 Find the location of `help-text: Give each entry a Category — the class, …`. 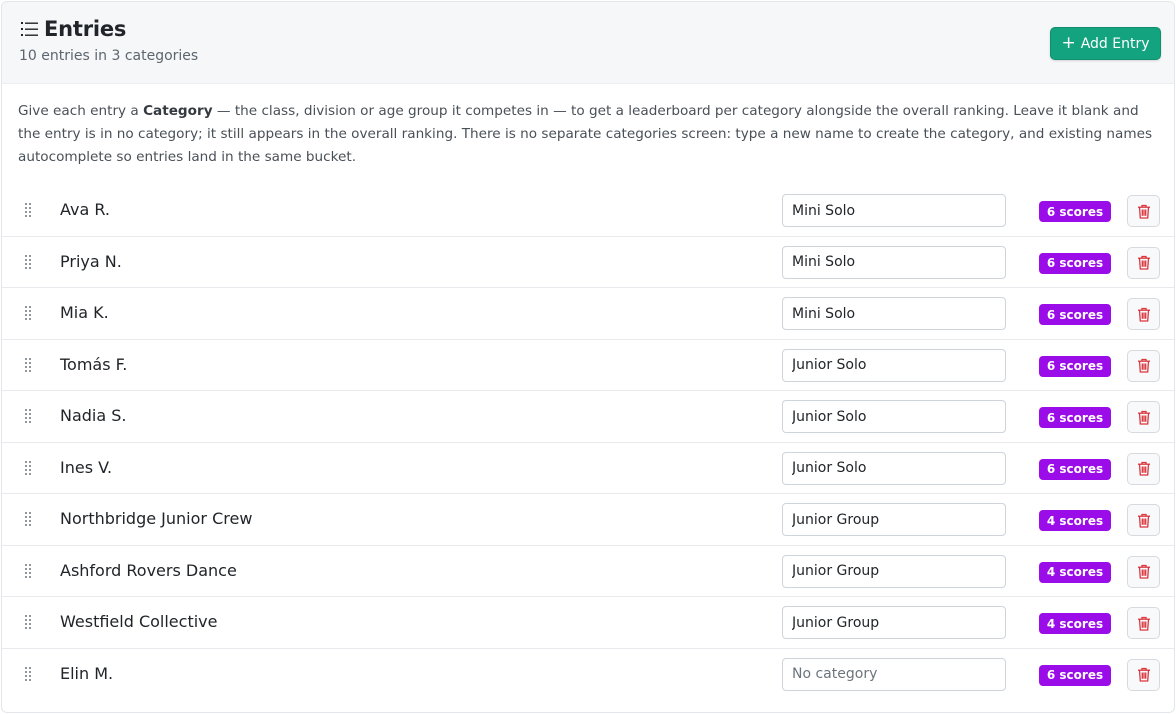

help-text: Give each entry a Category — the class, … is located at coordinates (590, 134).